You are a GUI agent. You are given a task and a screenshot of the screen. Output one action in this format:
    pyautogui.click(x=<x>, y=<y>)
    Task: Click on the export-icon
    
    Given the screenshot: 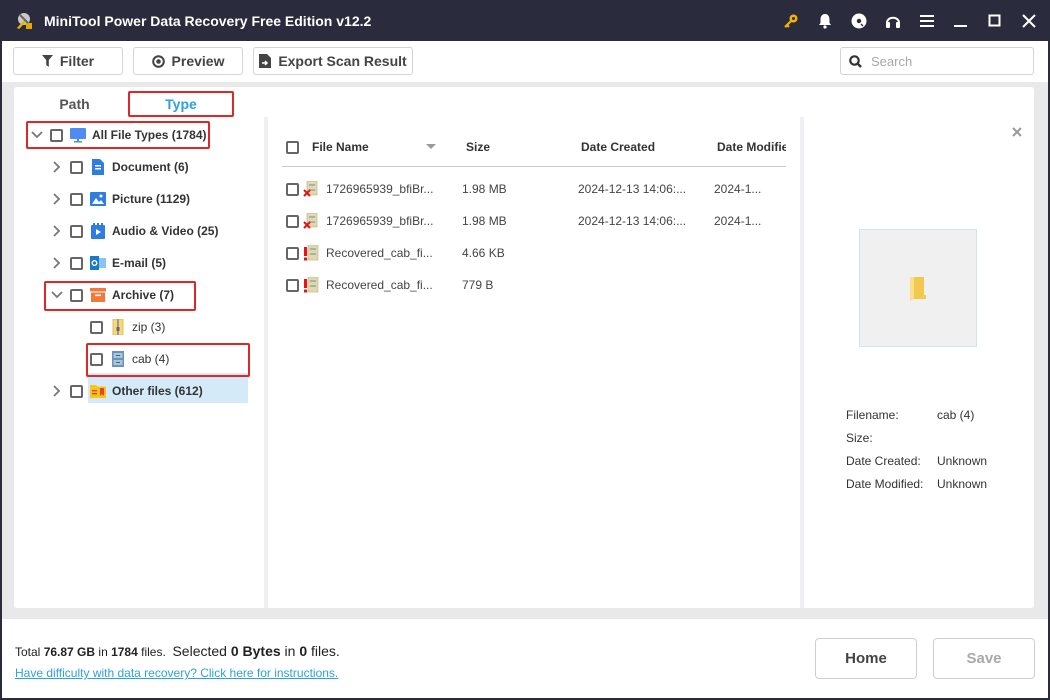 What is the action you would take?
    pyautogui.click(x=265, y=61)
    